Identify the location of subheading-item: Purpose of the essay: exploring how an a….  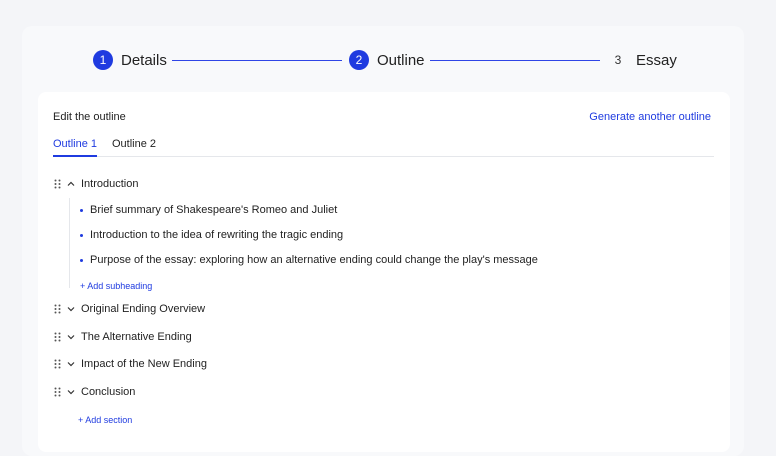
(309, 260).